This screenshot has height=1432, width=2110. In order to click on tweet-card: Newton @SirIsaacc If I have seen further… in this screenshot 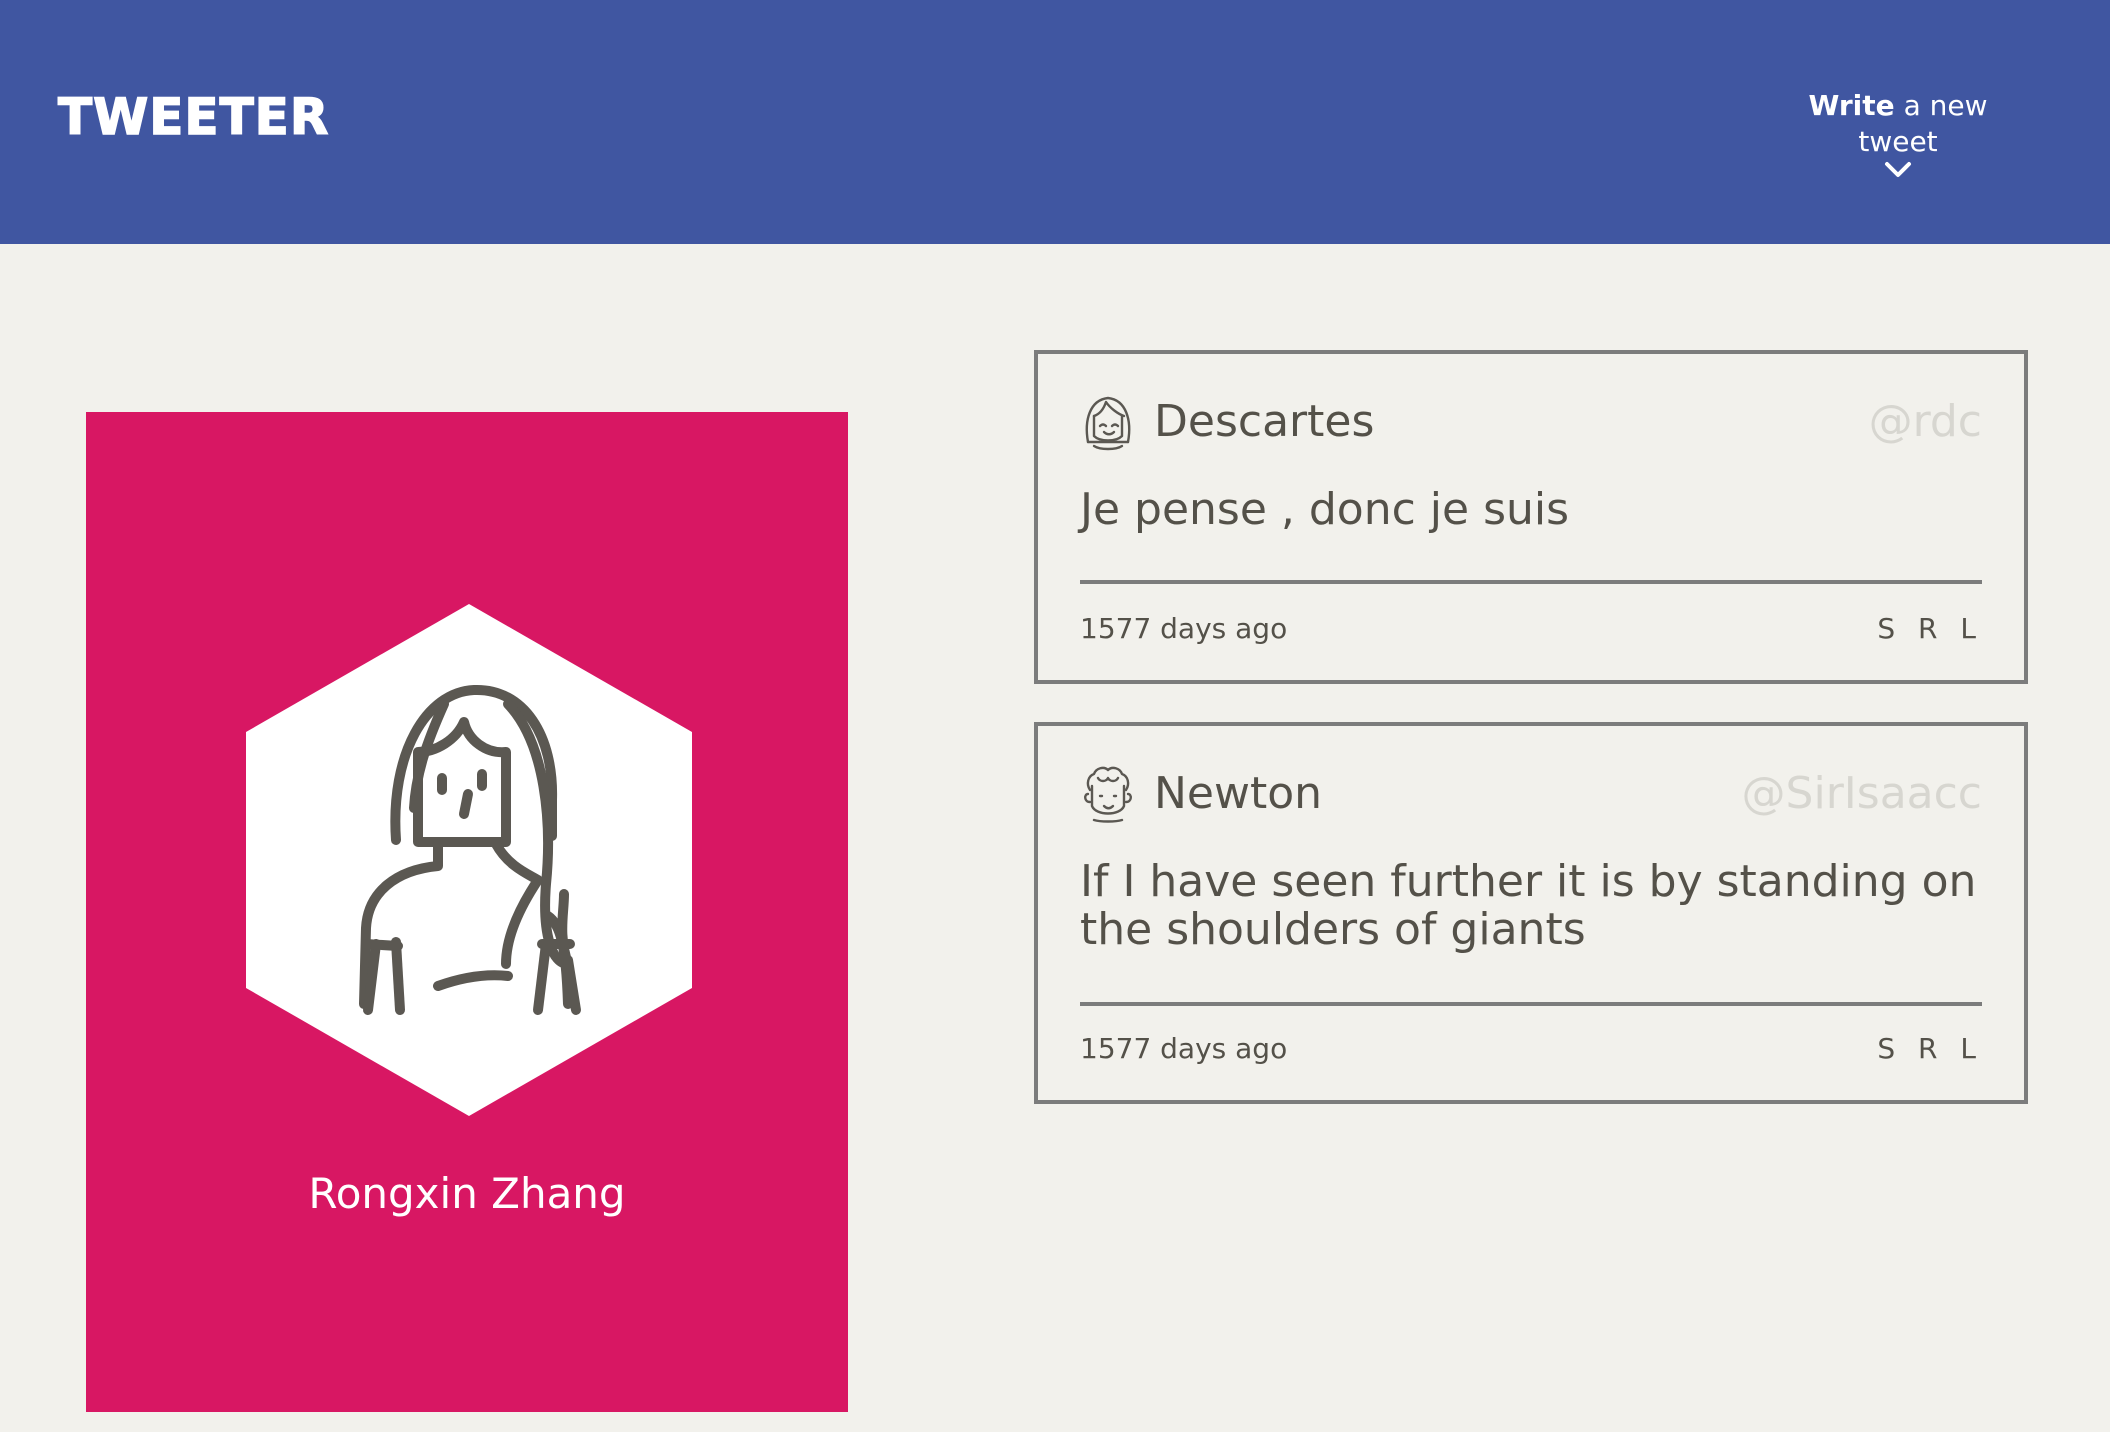, I will do `click(1531, 913)`.